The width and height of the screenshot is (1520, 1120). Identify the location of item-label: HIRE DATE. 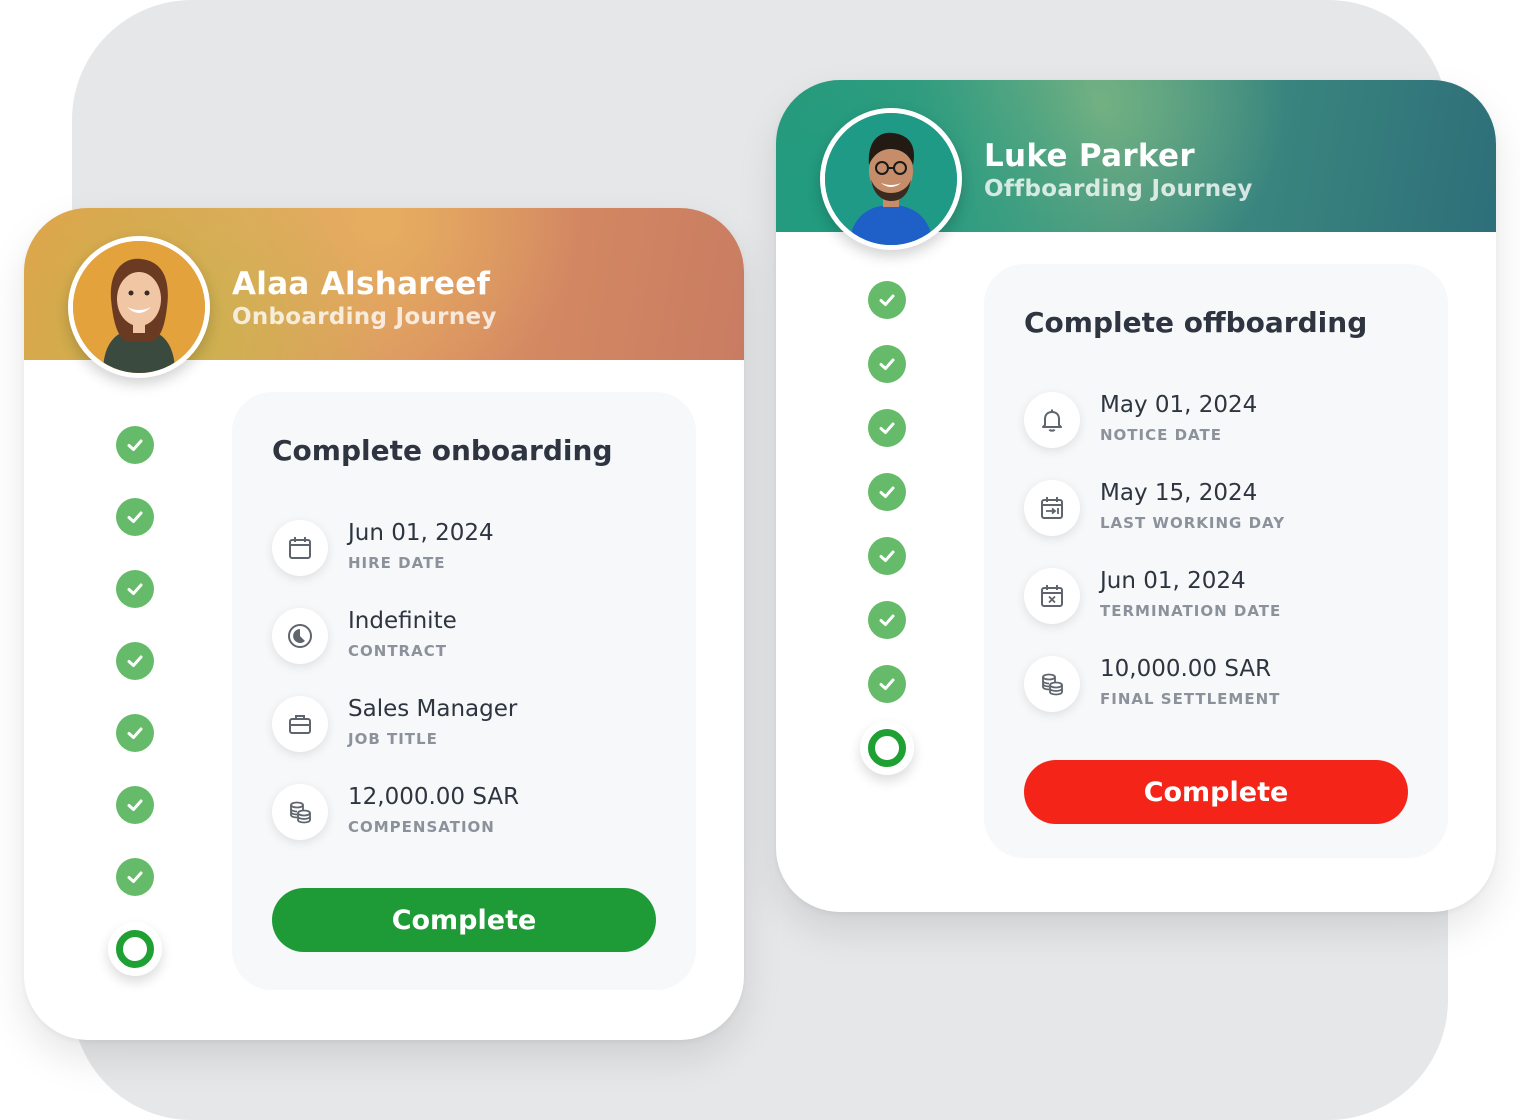
(397, 563).